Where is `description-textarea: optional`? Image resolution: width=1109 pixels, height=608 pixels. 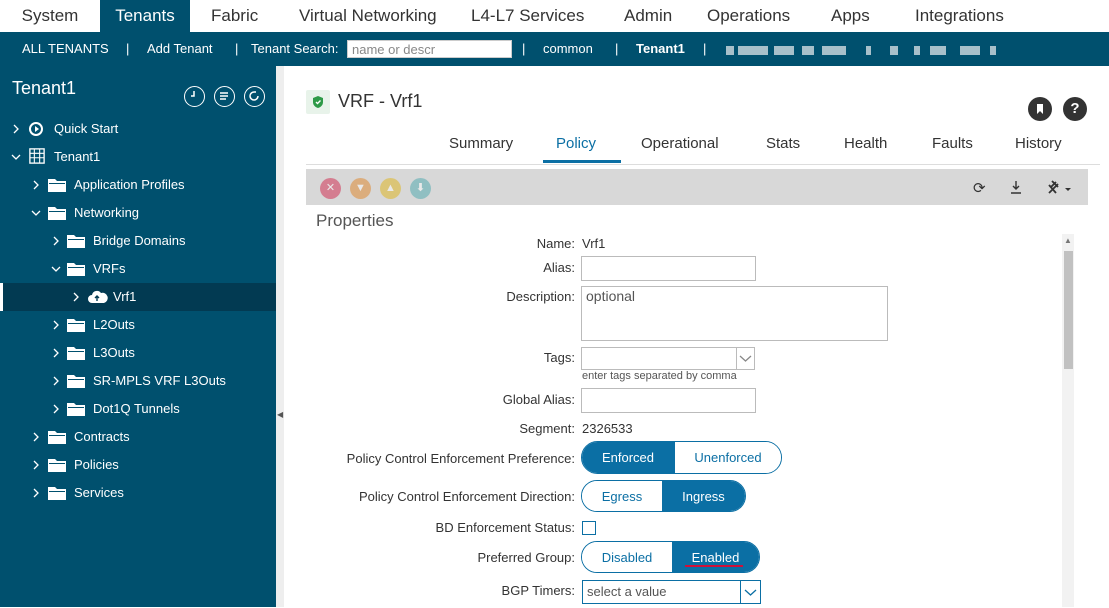 description-textarea: optional is located at coordinates (734, 313).